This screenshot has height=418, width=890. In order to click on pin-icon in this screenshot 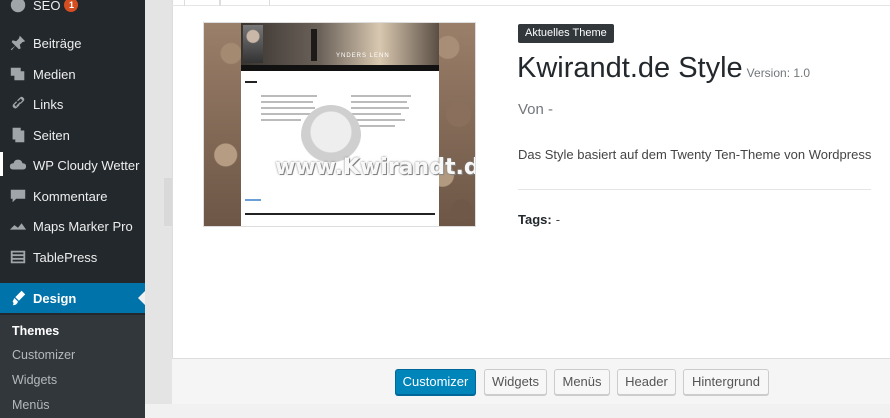, I will do `click(18, 43)`.